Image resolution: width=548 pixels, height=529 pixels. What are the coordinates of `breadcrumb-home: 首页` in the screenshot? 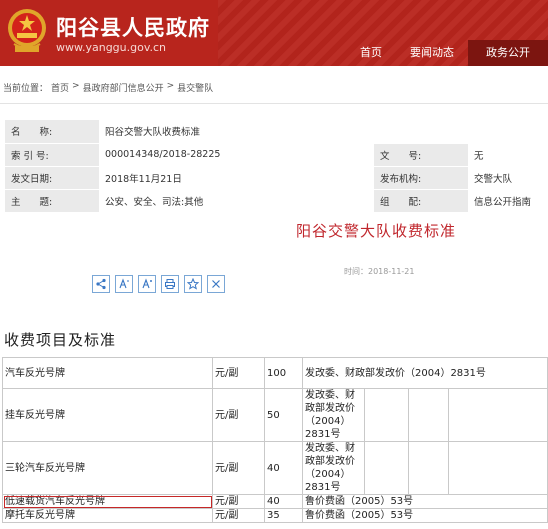 It's located at (60, 87).